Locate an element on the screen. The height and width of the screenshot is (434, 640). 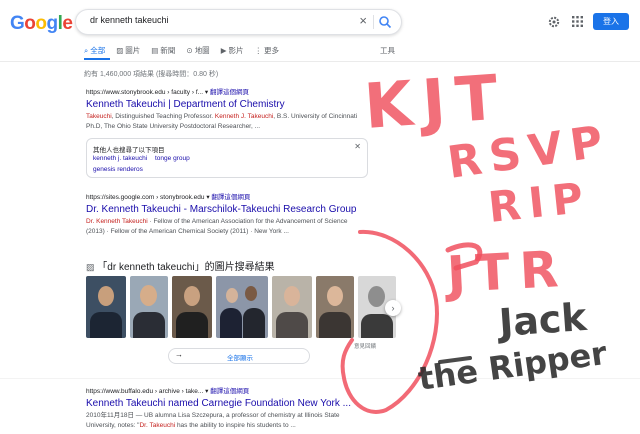
handwriting-rip: RIP is located at coordinates (539, 201).